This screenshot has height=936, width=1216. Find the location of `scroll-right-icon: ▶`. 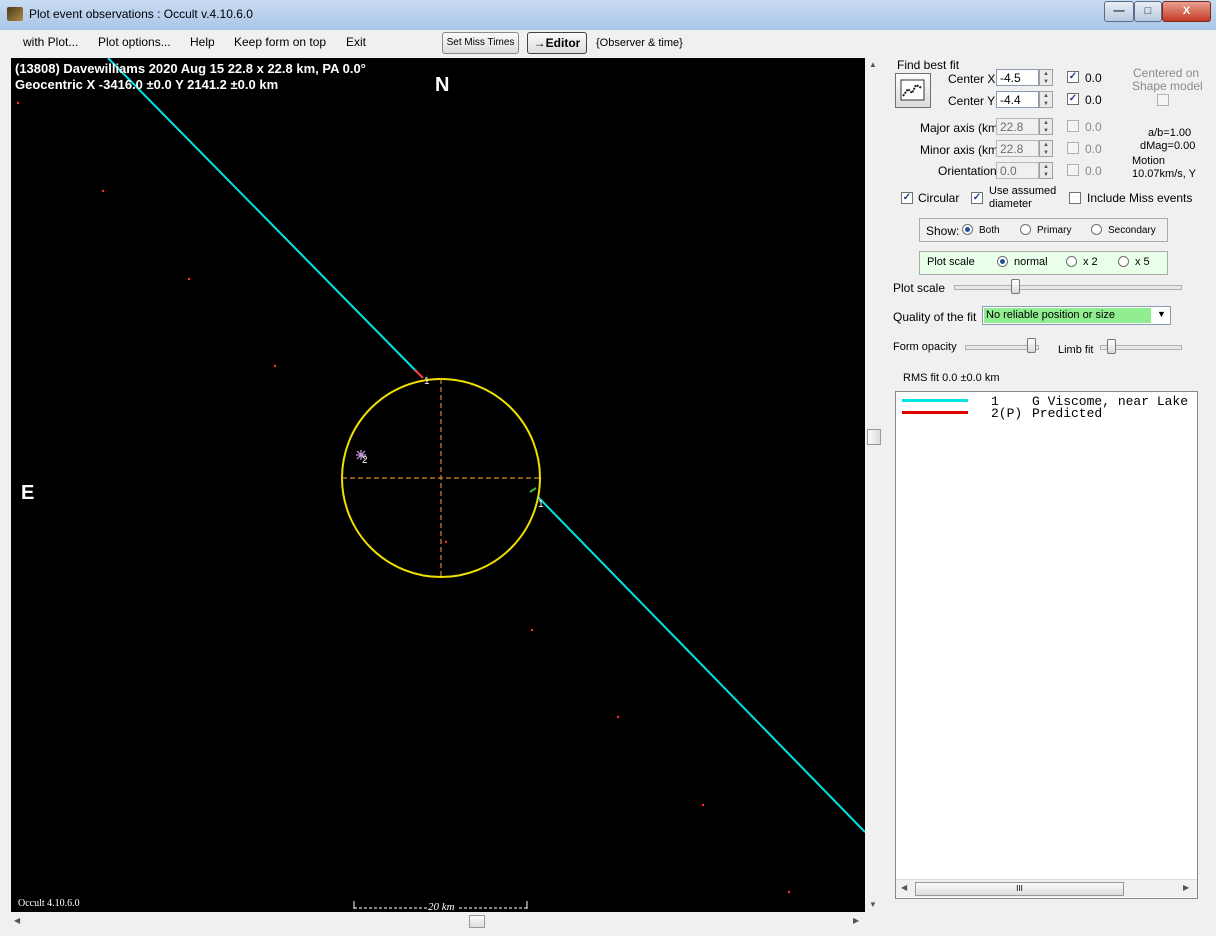

scroll-right-icon: ▶ is located at coordinates (856, 920).